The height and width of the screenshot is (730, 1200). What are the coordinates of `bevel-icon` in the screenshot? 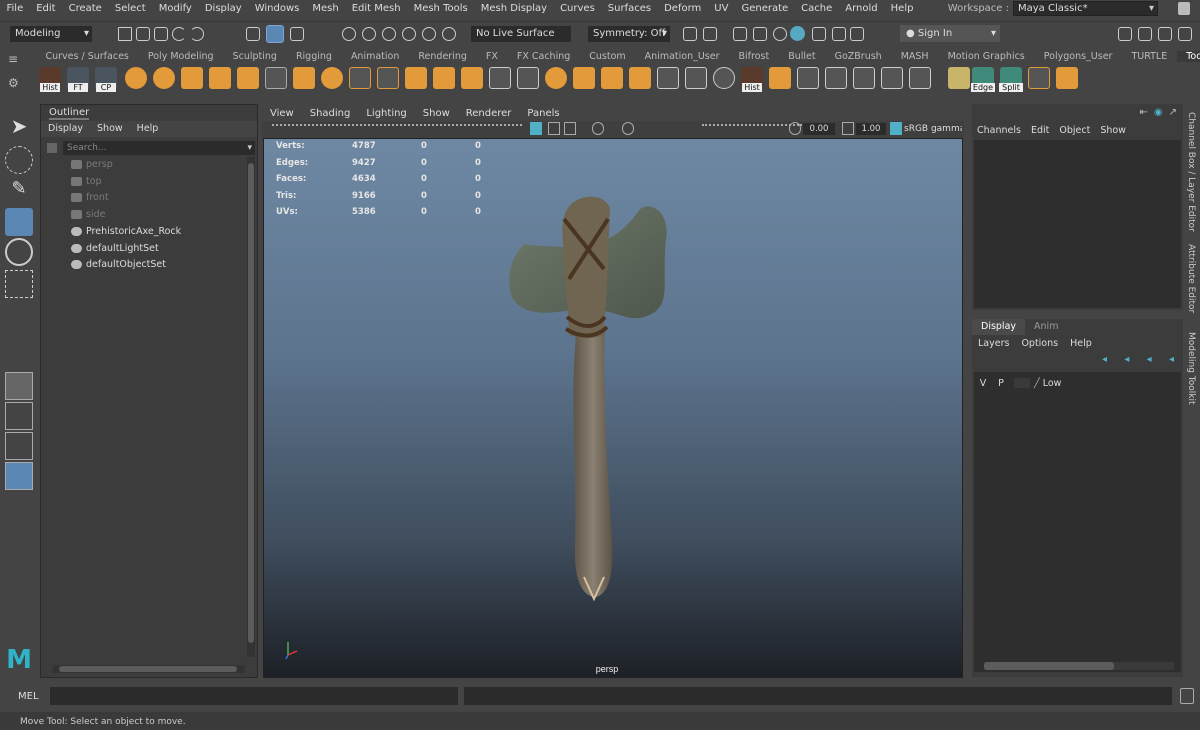 It's located at (500, 78).